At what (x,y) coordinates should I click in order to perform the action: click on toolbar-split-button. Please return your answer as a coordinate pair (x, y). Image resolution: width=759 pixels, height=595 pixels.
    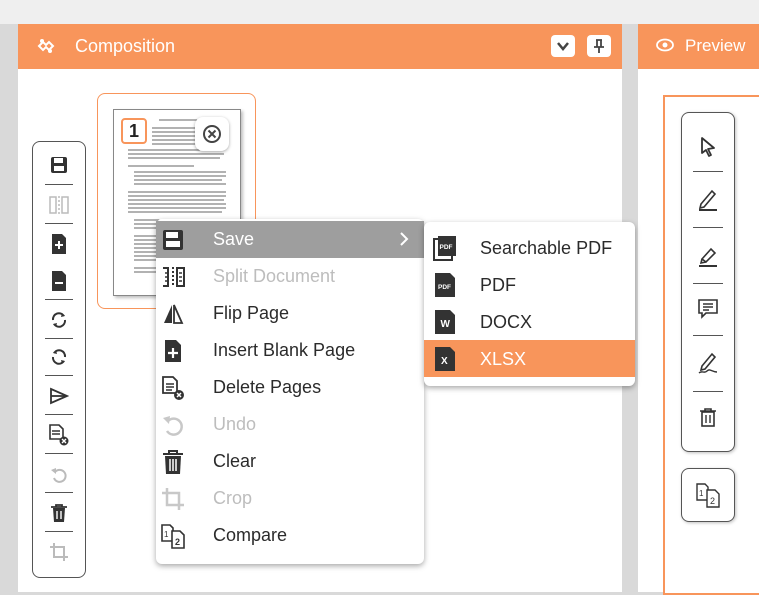
    Looking at the image, I should click on (58, 204).